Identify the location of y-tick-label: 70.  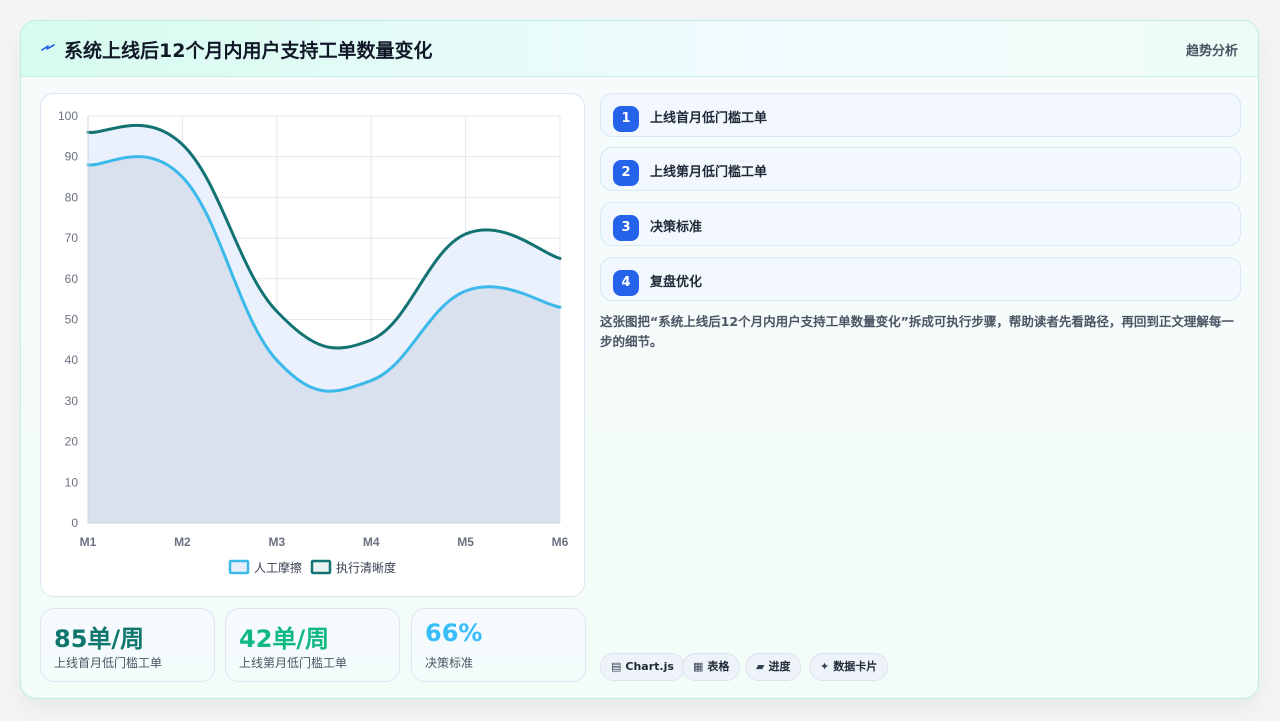
(72, 238).